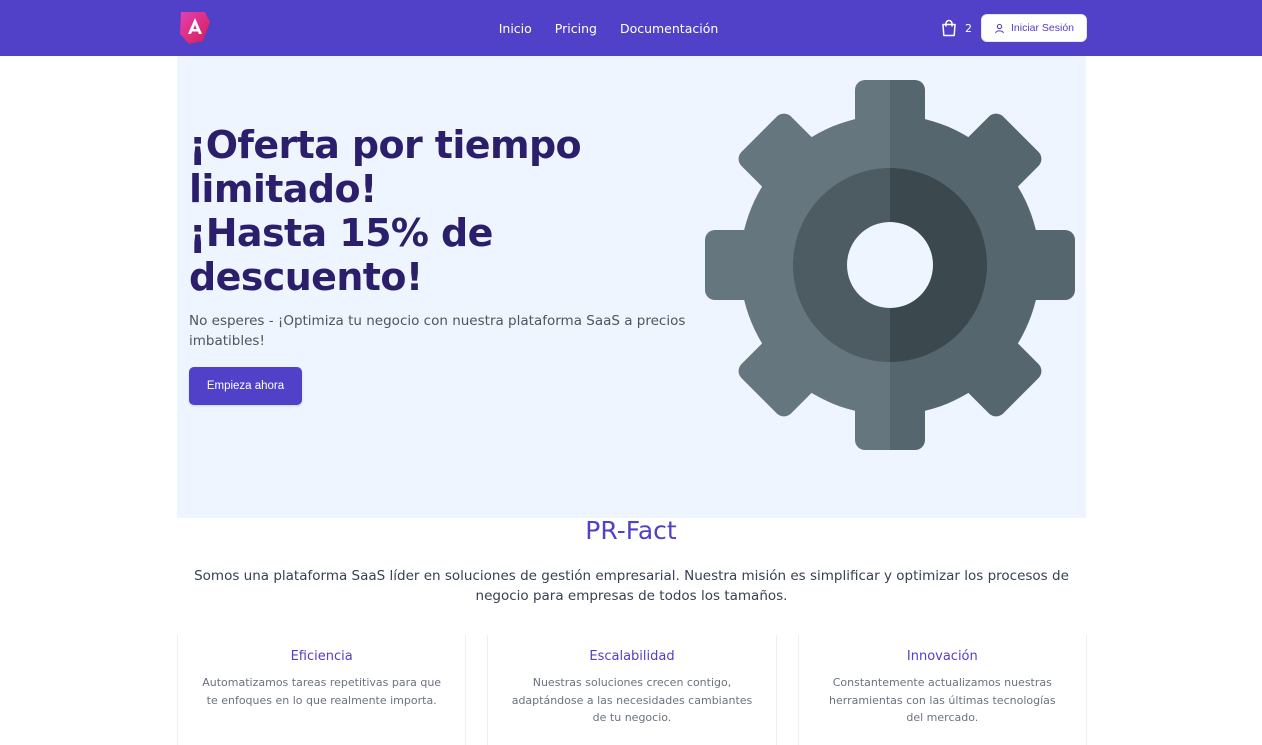 The image size is (1262, 745). I want to click on user-icon, so click(999, 28).